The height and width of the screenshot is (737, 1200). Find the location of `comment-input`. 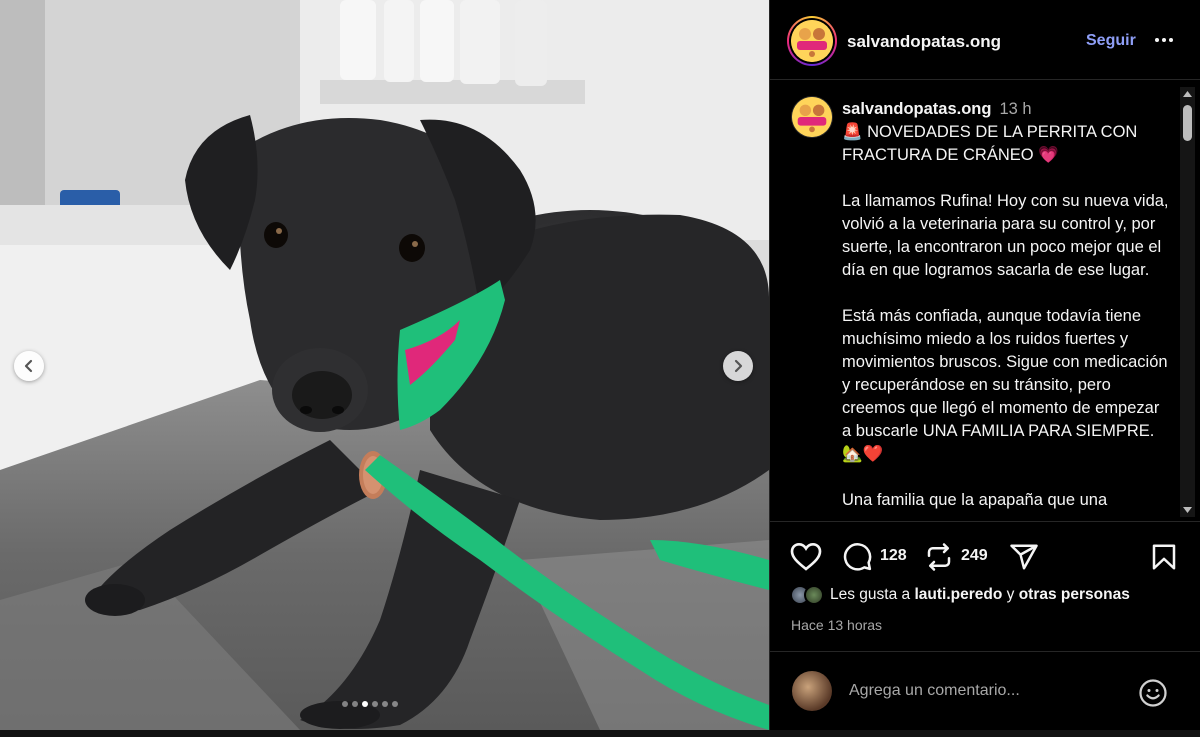

comment-input is located at coordinates (989, 691).